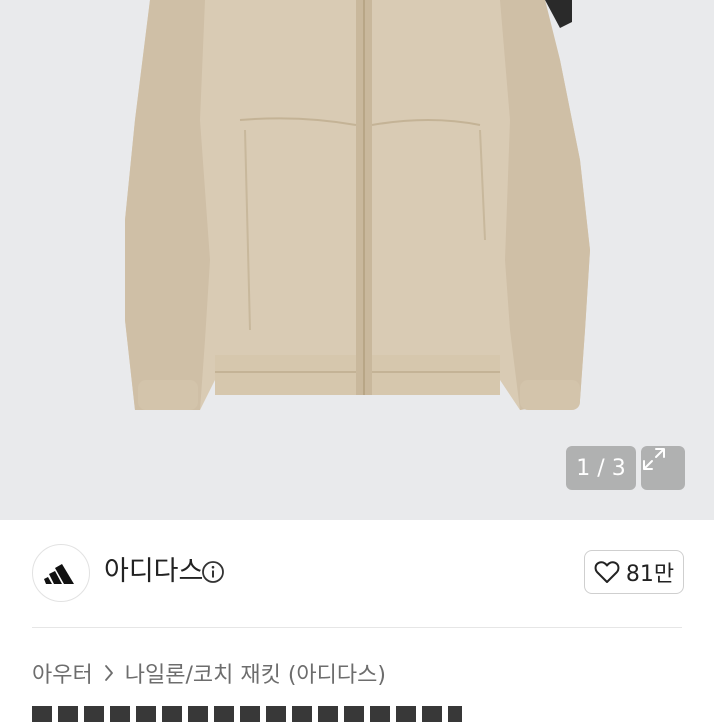 The height and width of the screenshot is (722, 714). I want to click on expand-image-button, so click(663, 468).